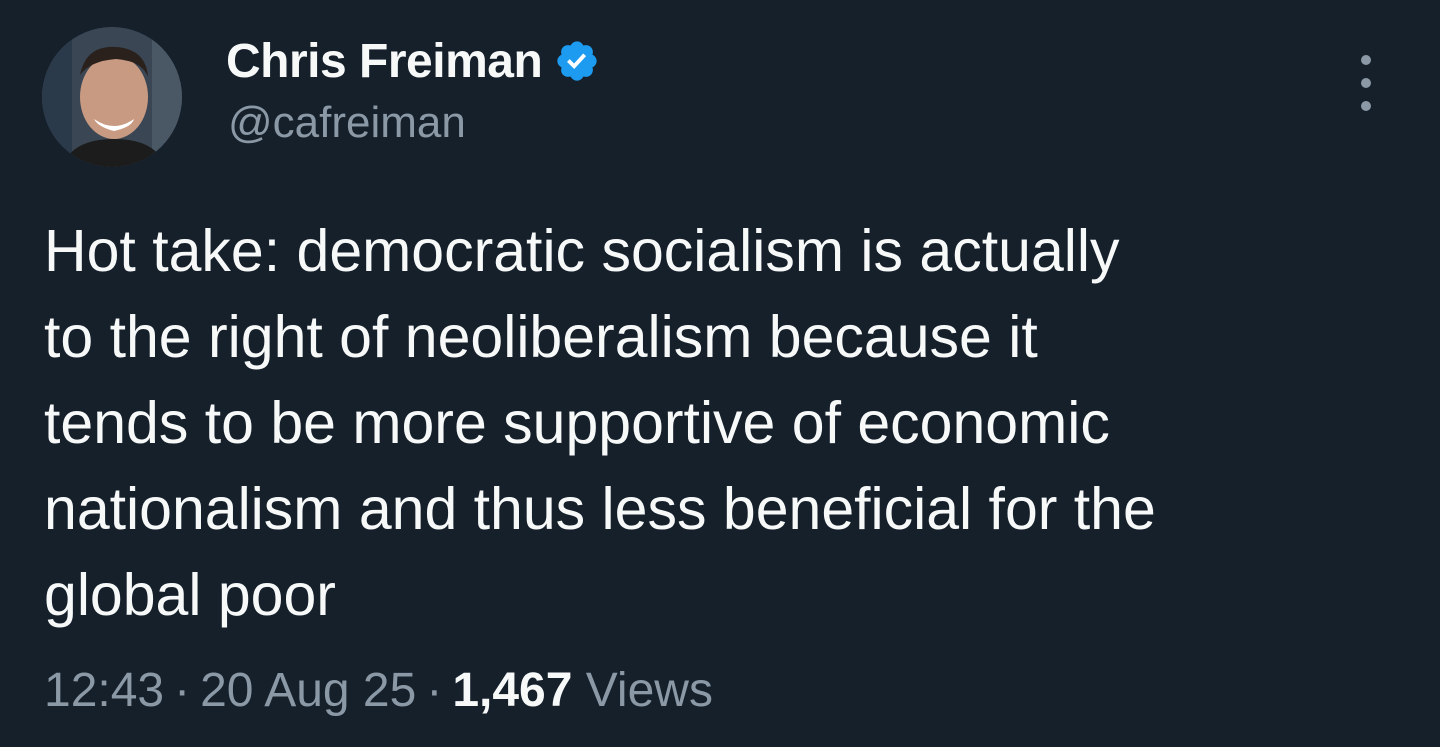 This screenshot has height=747, width=1440. I want to click on avatar, so click(112, 97).